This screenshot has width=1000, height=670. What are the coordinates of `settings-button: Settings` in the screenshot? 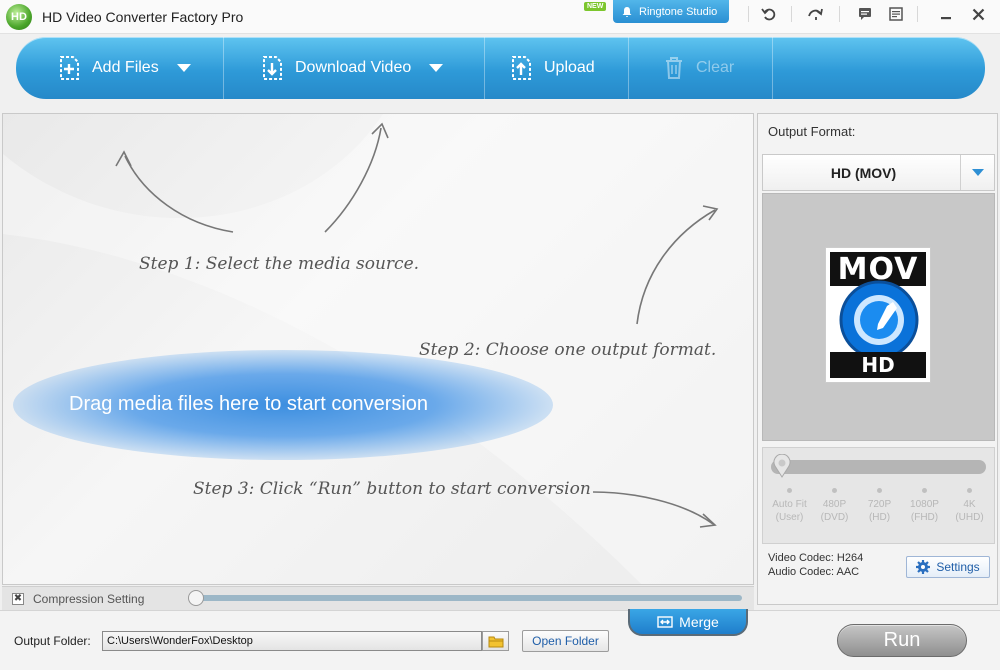 It's located at (948, 567).